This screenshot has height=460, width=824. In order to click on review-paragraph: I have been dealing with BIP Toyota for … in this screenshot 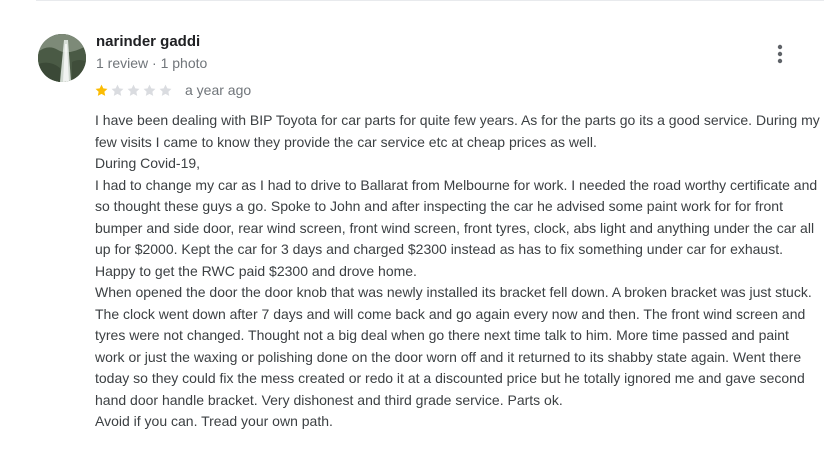, I will do `click(457, 131)`.